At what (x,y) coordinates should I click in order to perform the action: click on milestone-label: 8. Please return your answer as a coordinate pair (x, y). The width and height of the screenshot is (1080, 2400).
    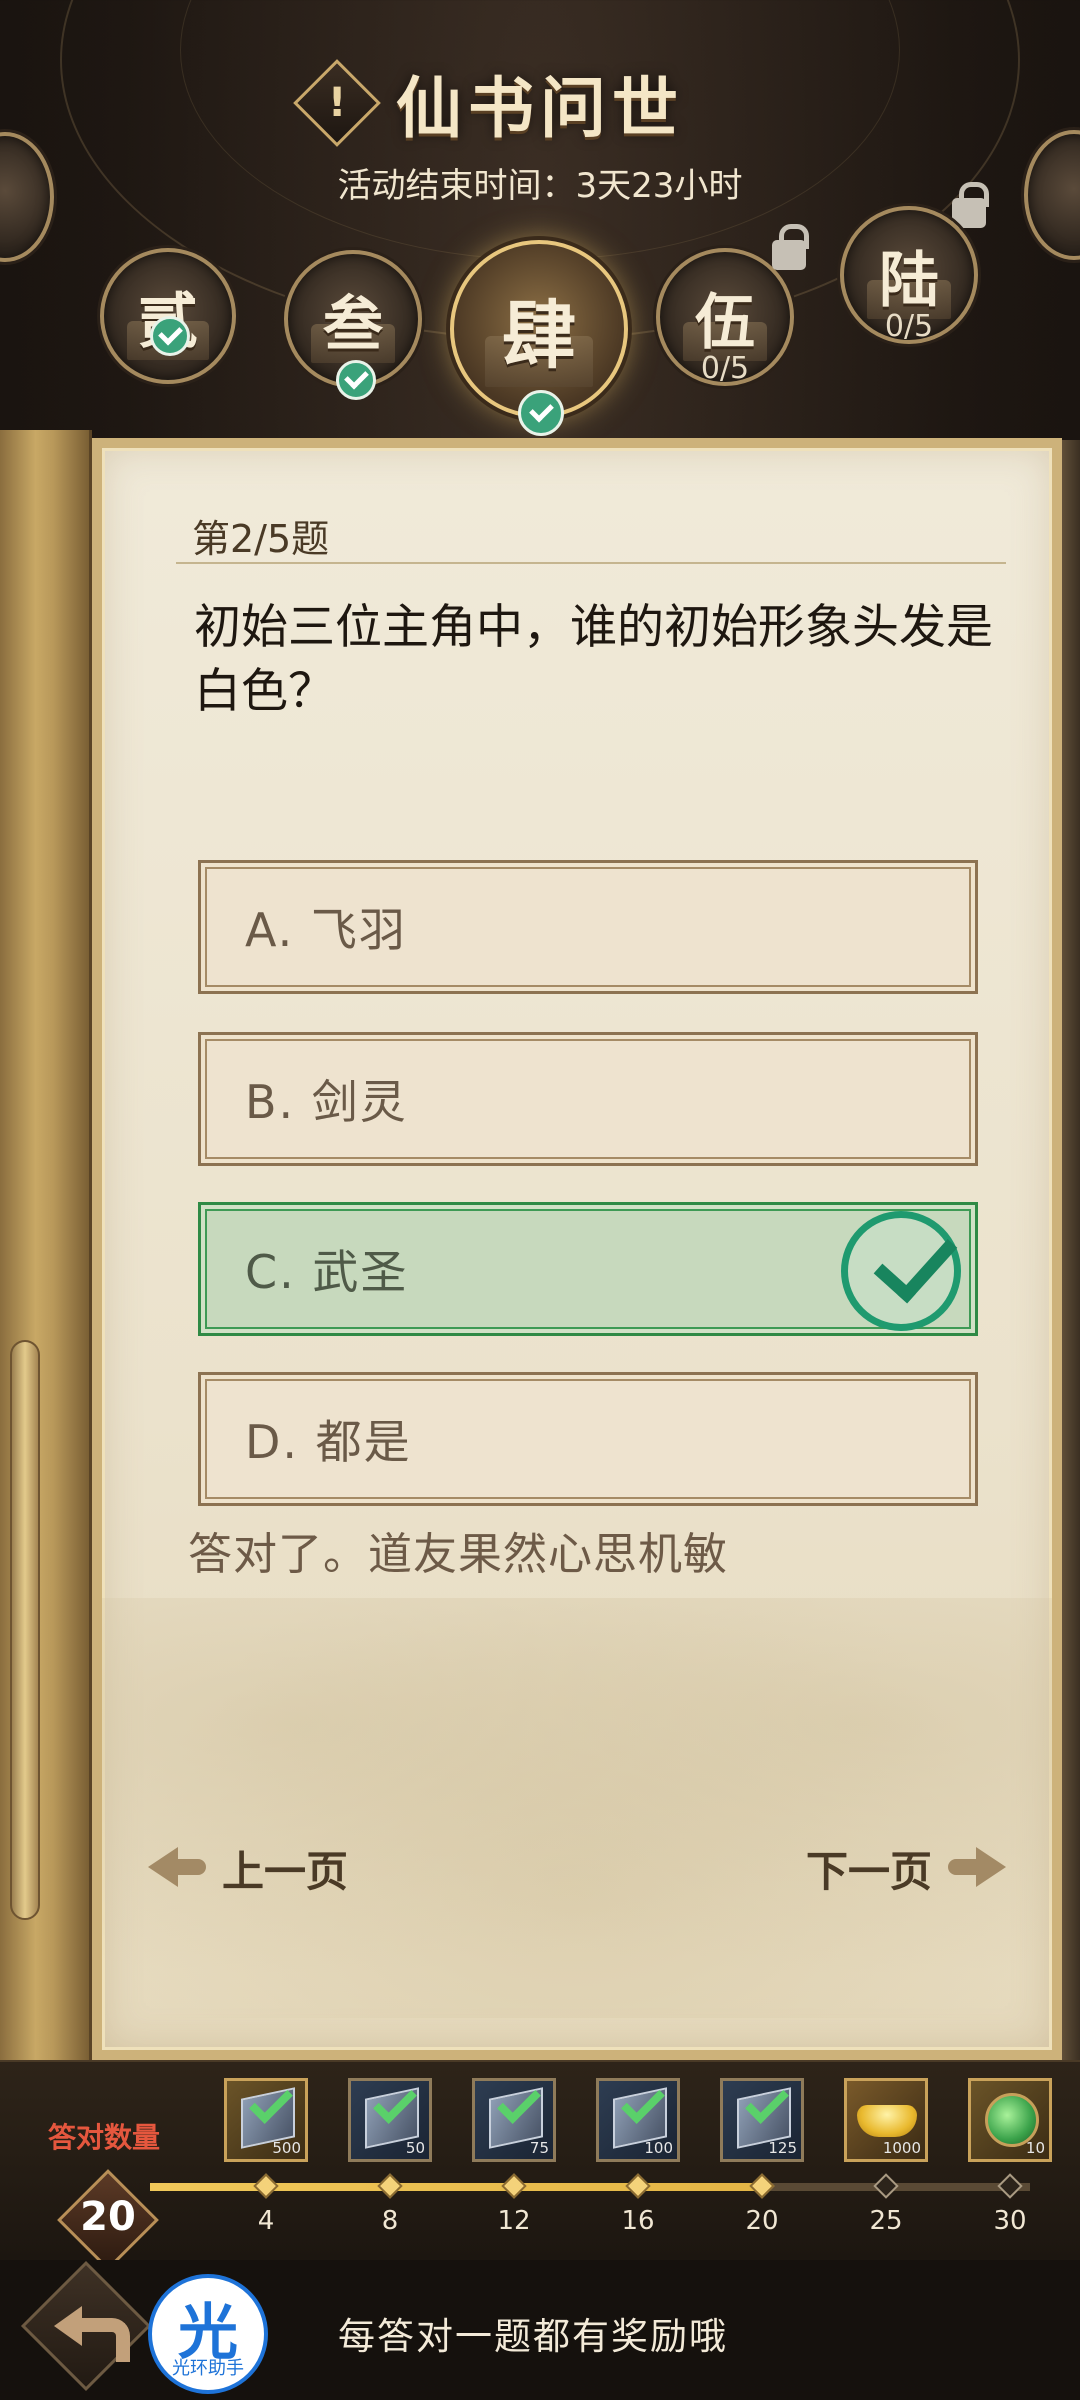
    Looking at the image, I should click on (390, 2221).